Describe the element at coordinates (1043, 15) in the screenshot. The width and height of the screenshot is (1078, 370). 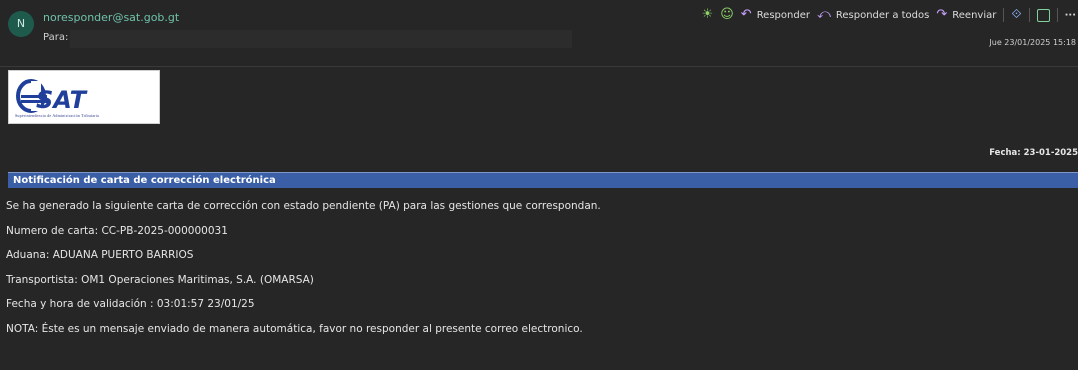
I see `apps-icon` at that location.